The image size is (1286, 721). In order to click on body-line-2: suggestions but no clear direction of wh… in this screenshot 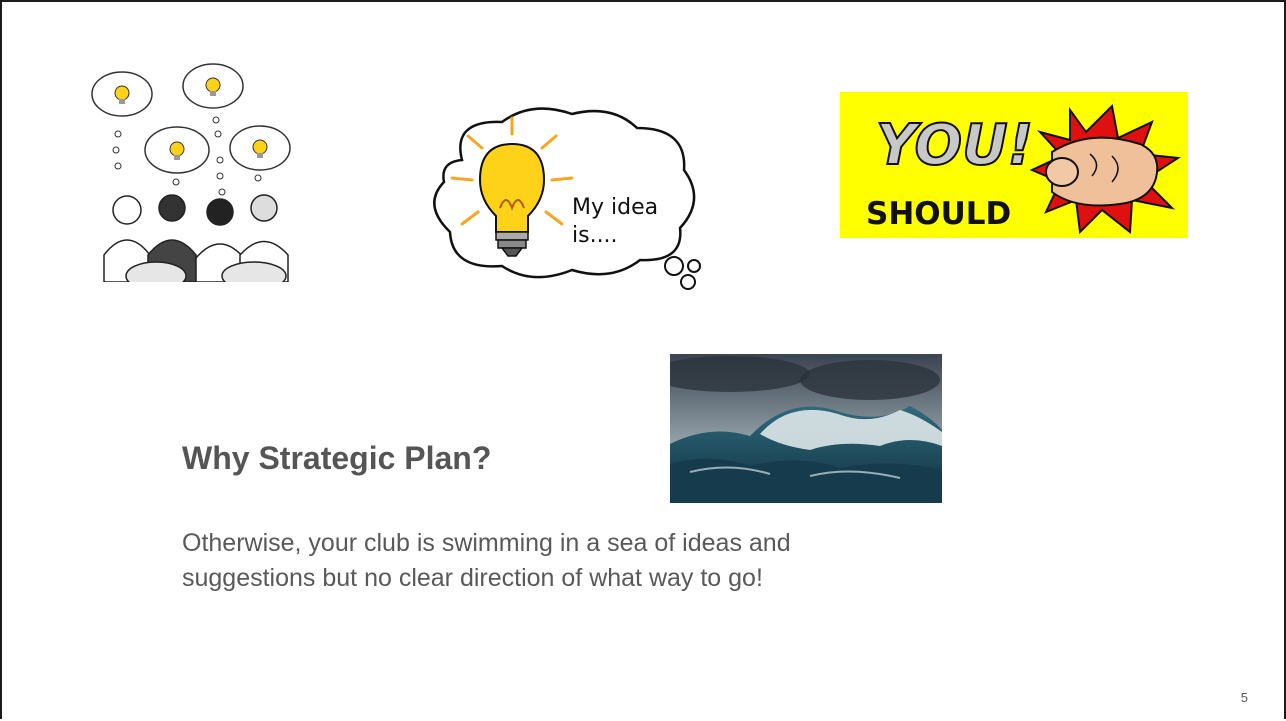, I will do `click(472, 578)`.